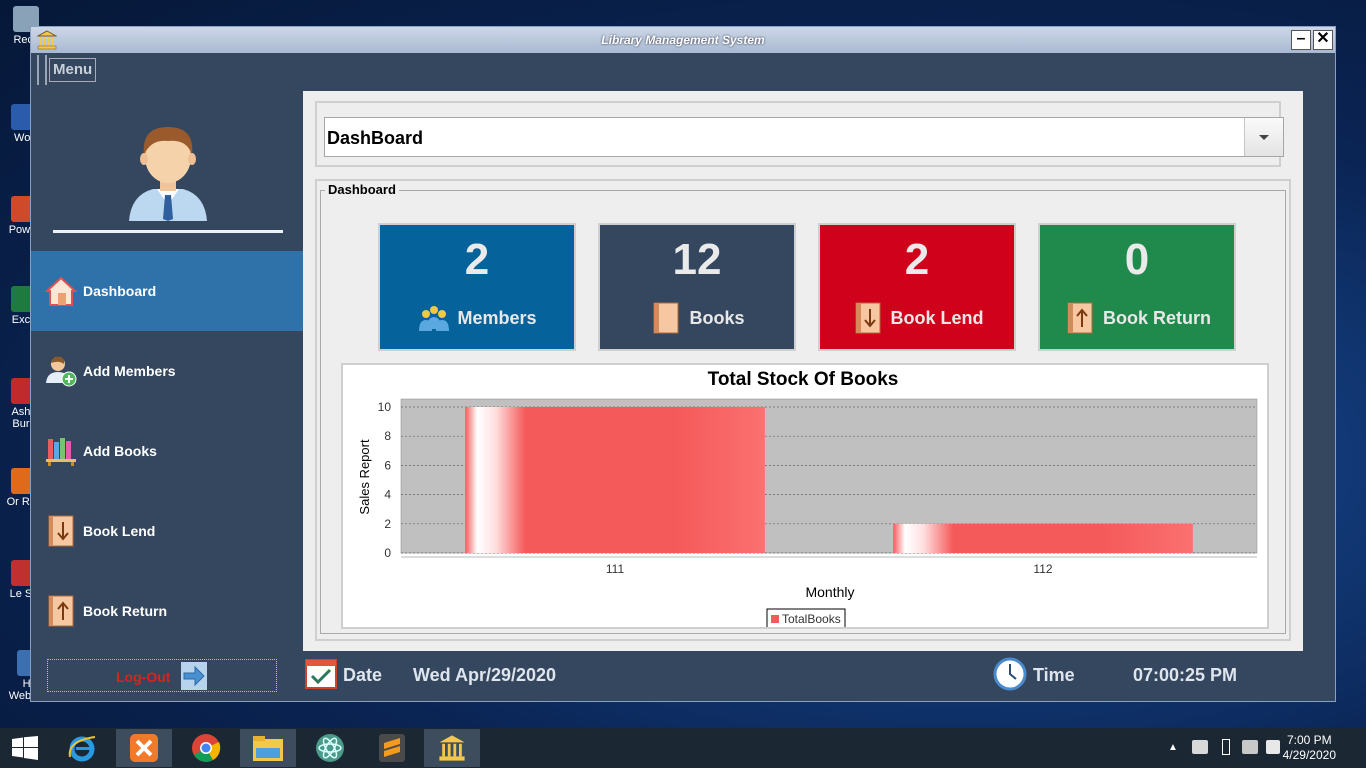  I want to click on sidebar-item-label: Dashboard, so click(120, 291).